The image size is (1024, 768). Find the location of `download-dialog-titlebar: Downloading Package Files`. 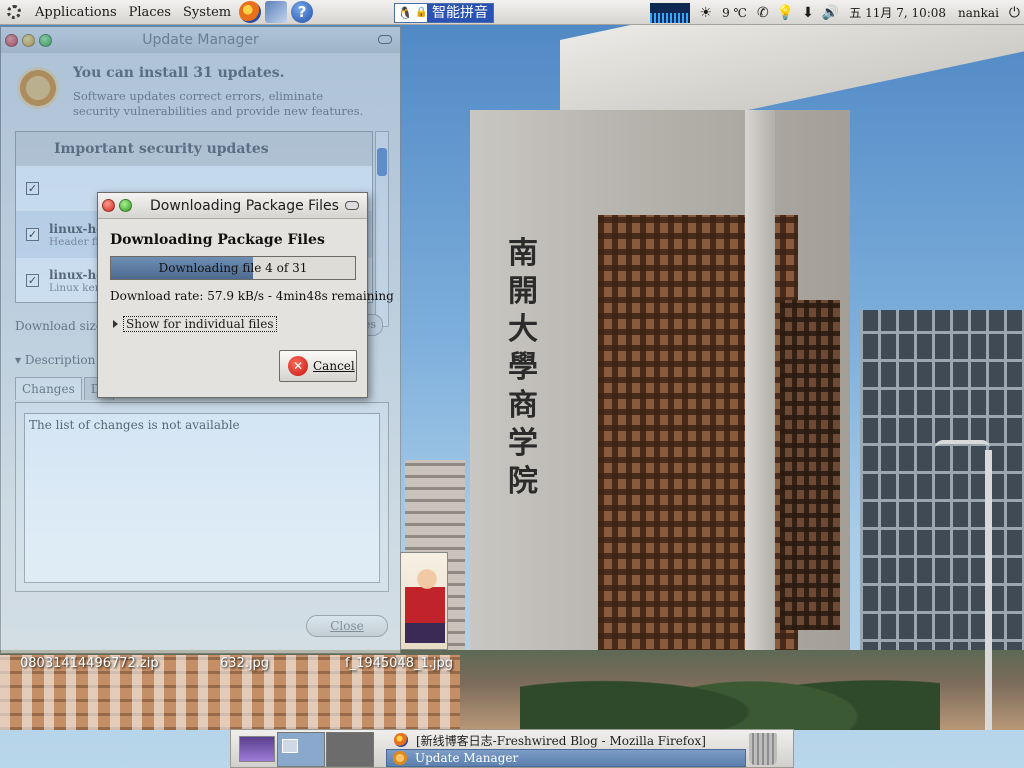

download-dialog-titlebar: Downloading Package Files is located at coordinates (232, 206).